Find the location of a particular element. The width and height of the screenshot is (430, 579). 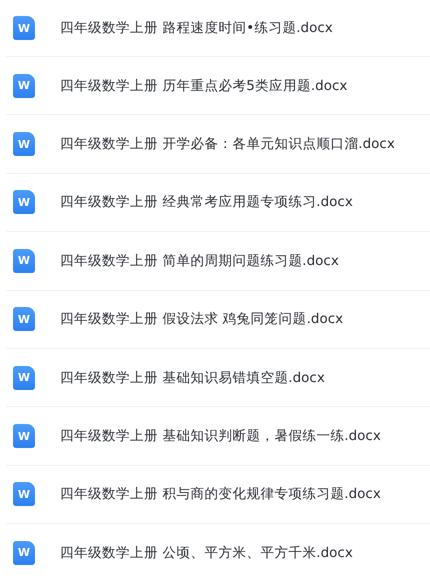

file-name: 四年级数学上册 假设法求 鸡兔同笼问题.docx is located at coordinates (202, 319).